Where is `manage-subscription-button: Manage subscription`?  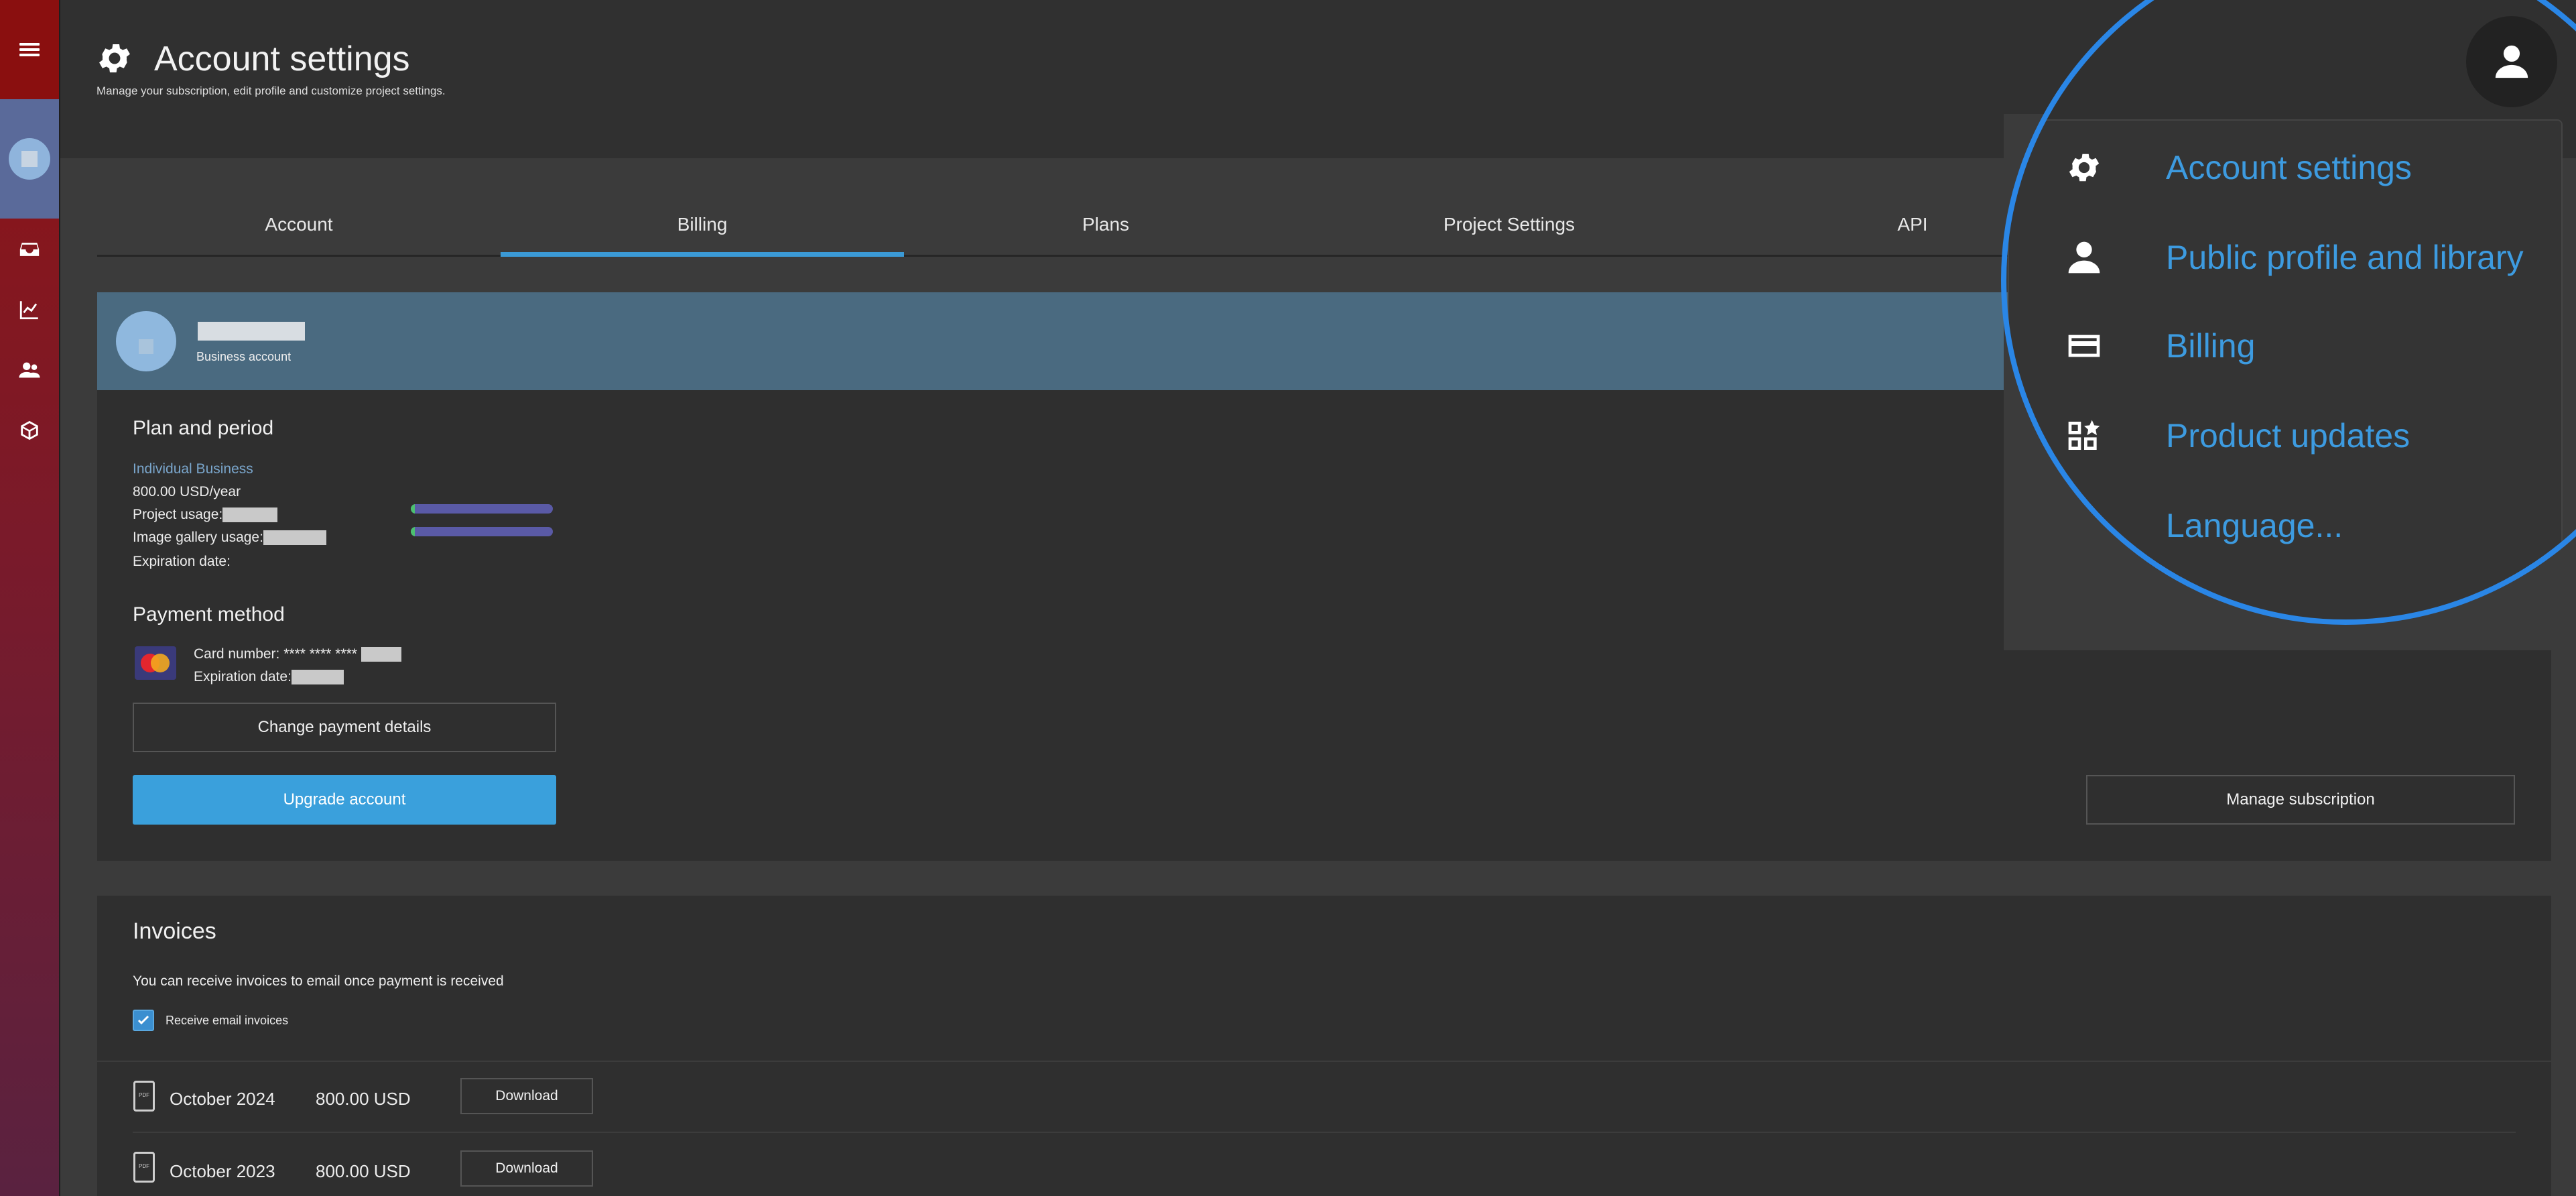 manage-subscription-button: Manage subscription is located at coordinates (2300, 800).